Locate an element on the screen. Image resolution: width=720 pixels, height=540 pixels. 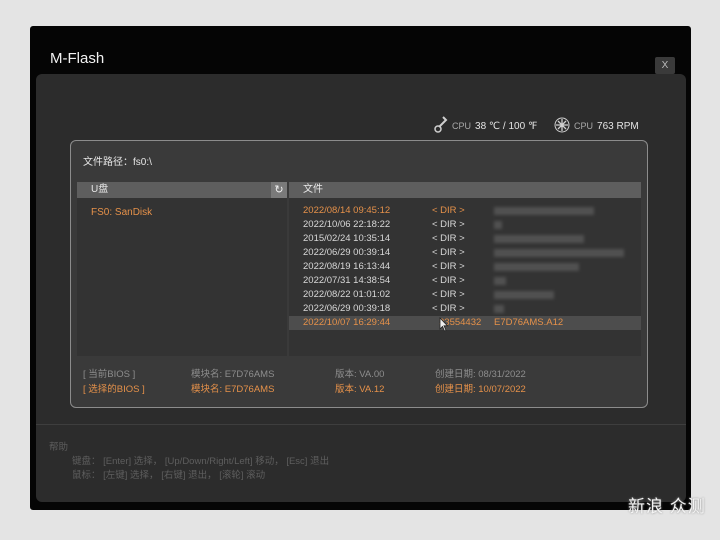
cpu-fan-status: CPU 763 RPM is located at coordinates (596, 126).